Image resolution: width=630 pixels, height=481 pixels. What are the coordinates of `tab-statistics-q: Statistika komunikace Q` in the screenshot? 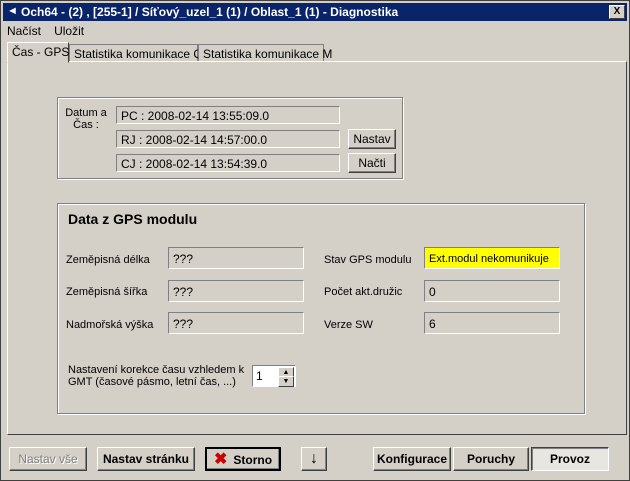 It's located at (136, 52).